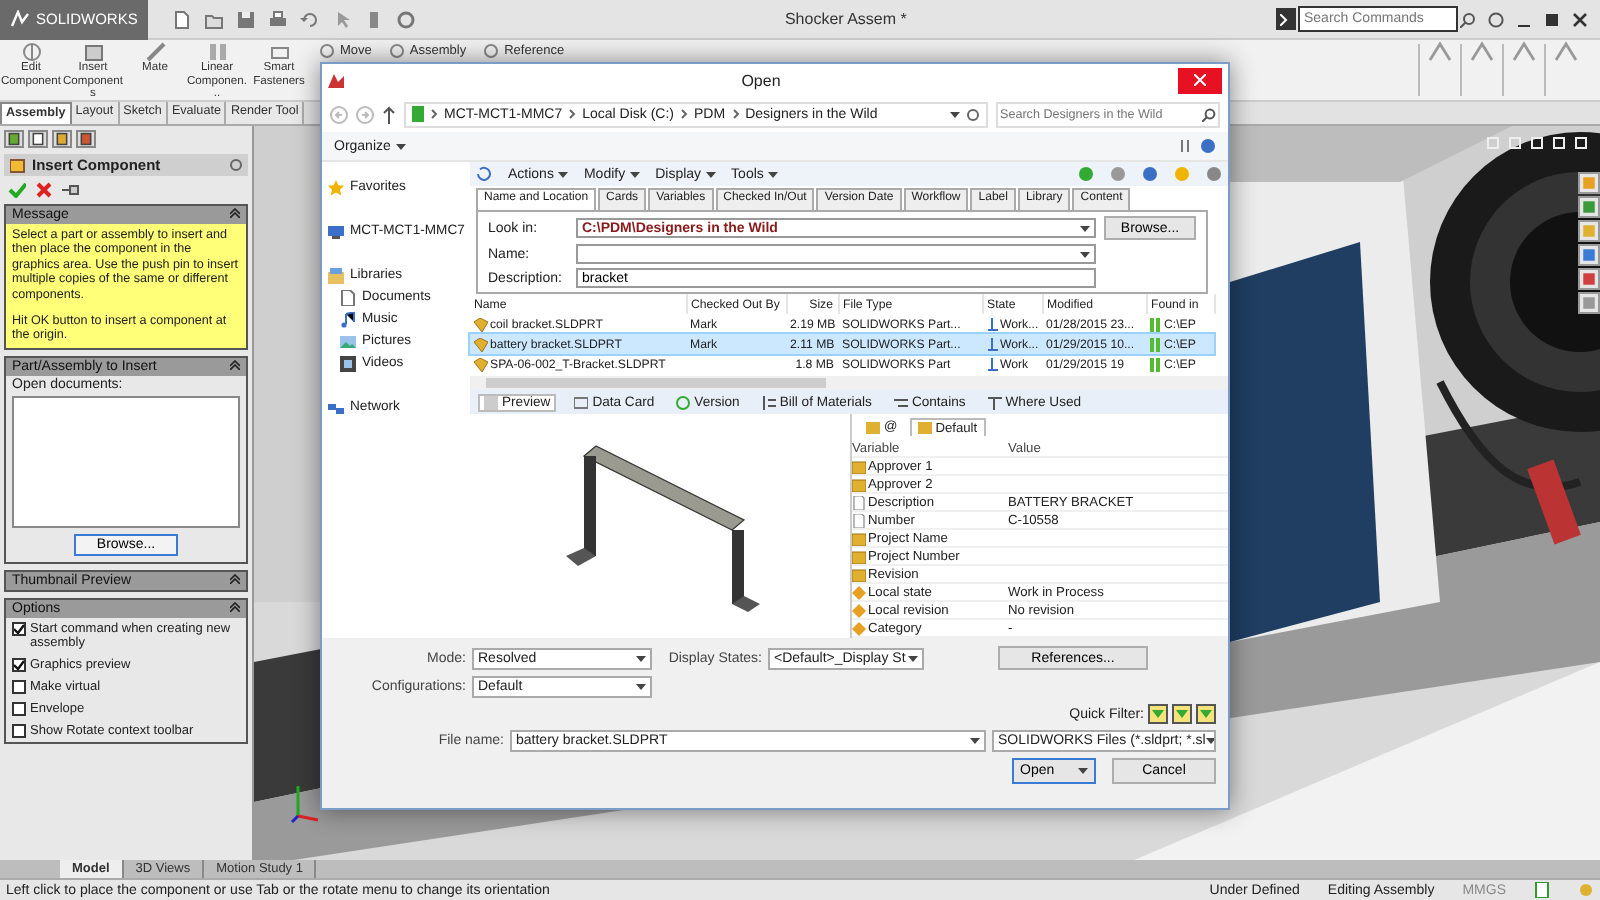  Describe the element at coordinates (336, 231) in the screenshot. I see `computer-icon` at that location.